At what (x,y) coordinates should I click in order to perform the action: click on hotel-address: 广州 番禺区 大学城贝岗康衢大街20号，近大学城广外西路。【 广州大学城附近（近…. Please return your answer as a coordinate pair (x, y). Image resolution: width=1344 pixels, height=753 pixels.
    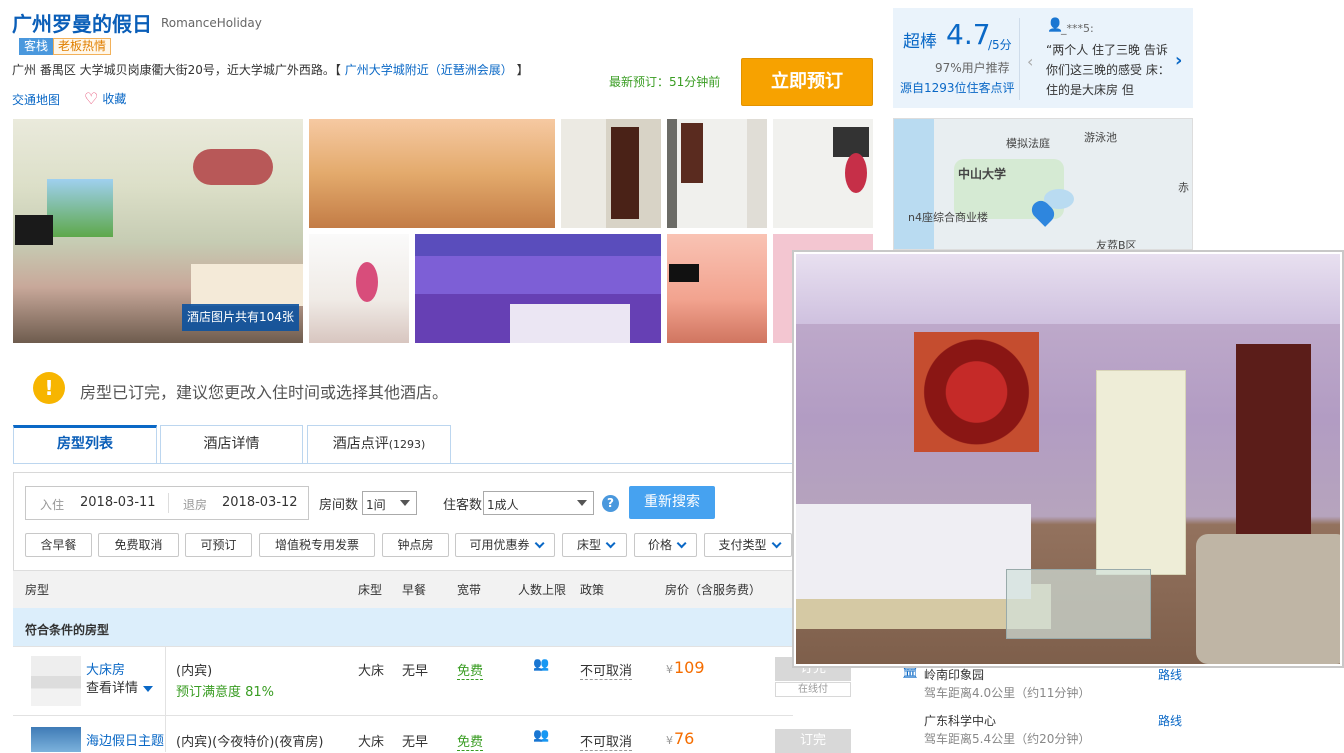
    Looking at the image, I should click on (270, 69).